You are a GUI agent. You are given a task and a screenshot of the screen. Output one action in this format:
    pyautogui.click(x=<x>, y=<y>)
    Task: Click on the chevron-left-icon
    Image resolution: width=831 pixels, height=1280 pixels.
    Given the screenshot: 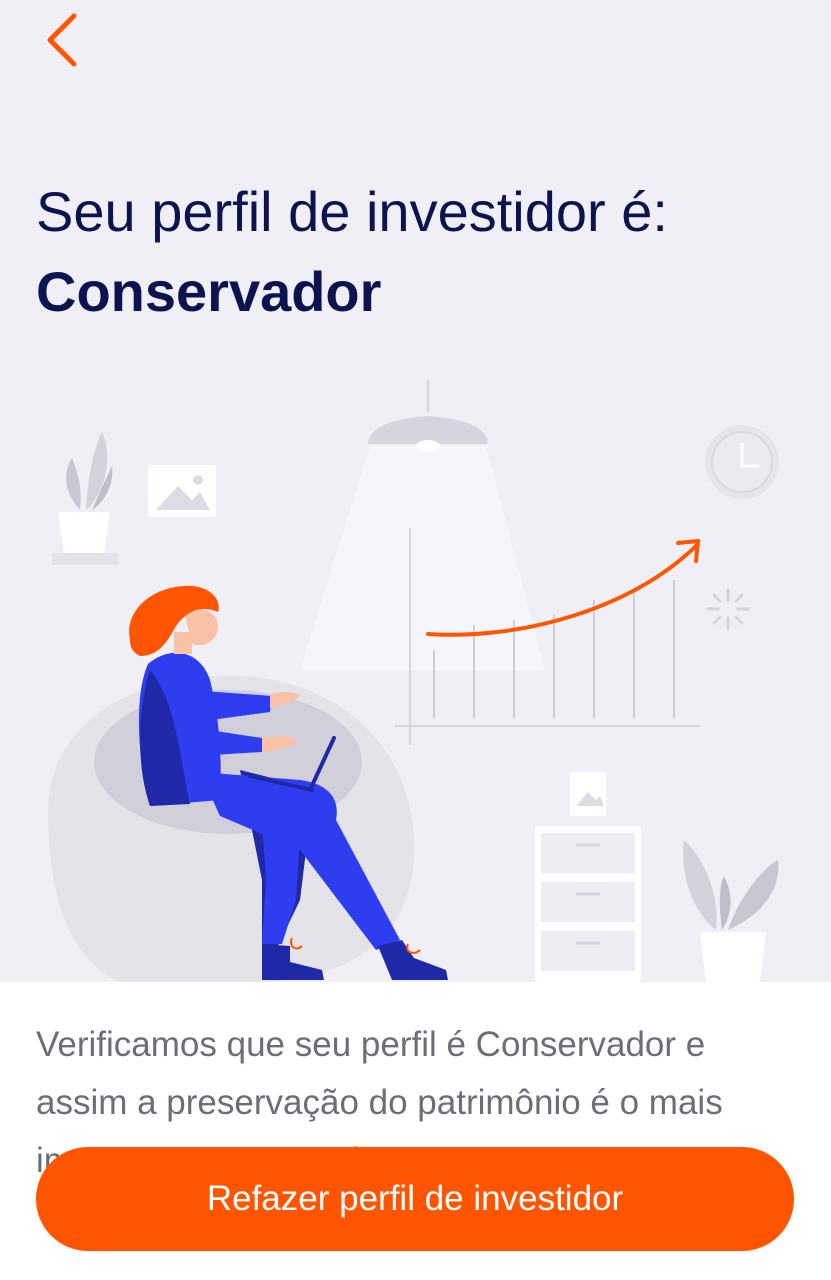 What is the action you would take?
    pyautogui.click(x=62, y=40)
    